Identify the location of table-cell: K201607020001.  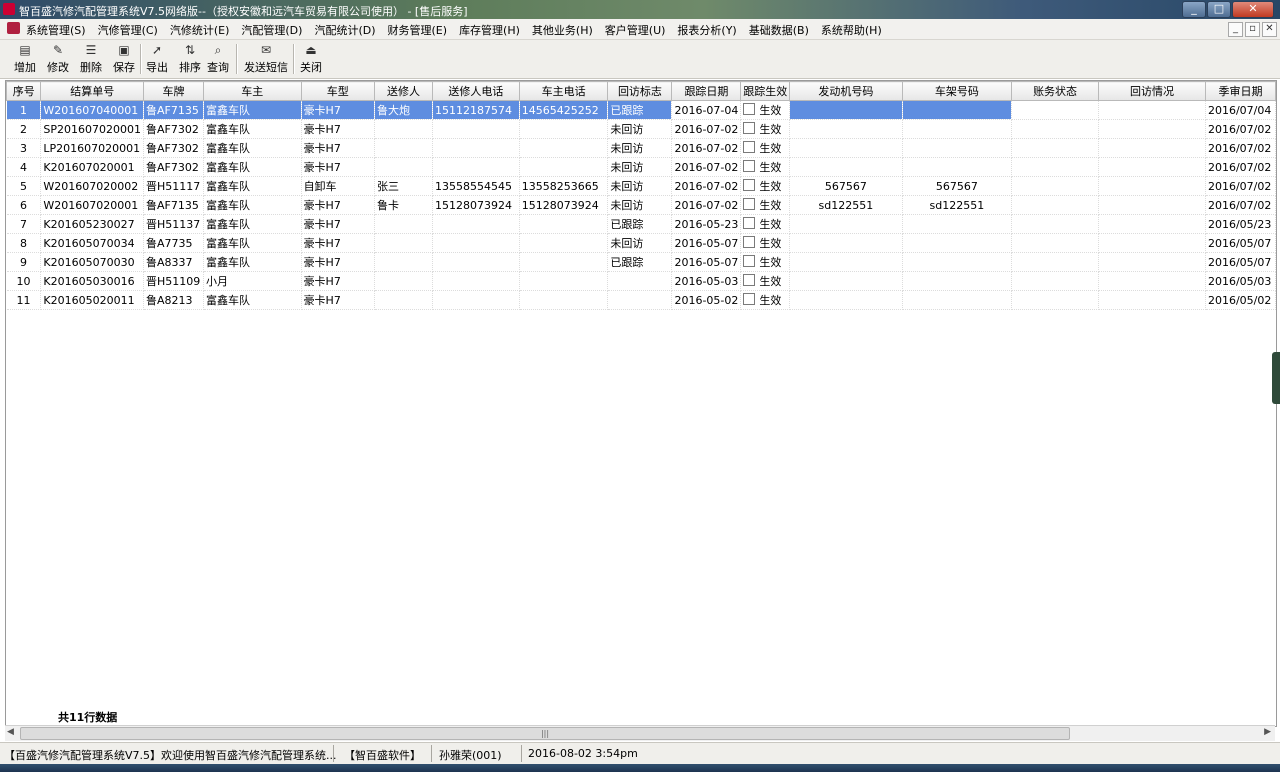
(92, 167).